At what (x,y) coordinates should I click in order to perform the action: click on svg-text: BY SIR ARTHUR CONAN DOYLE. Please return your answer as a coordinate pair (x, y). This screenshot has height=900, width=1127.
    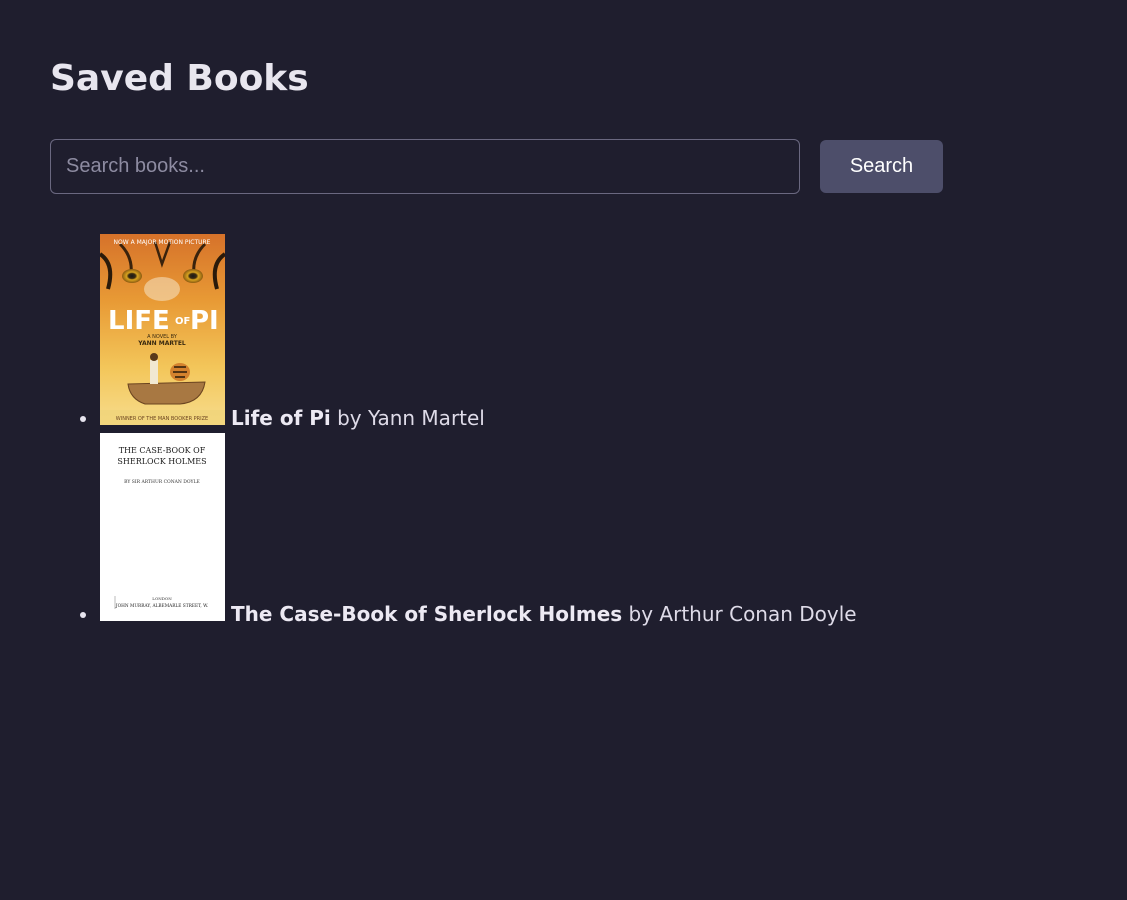
    Looking at the image, I should click on (162, 482).